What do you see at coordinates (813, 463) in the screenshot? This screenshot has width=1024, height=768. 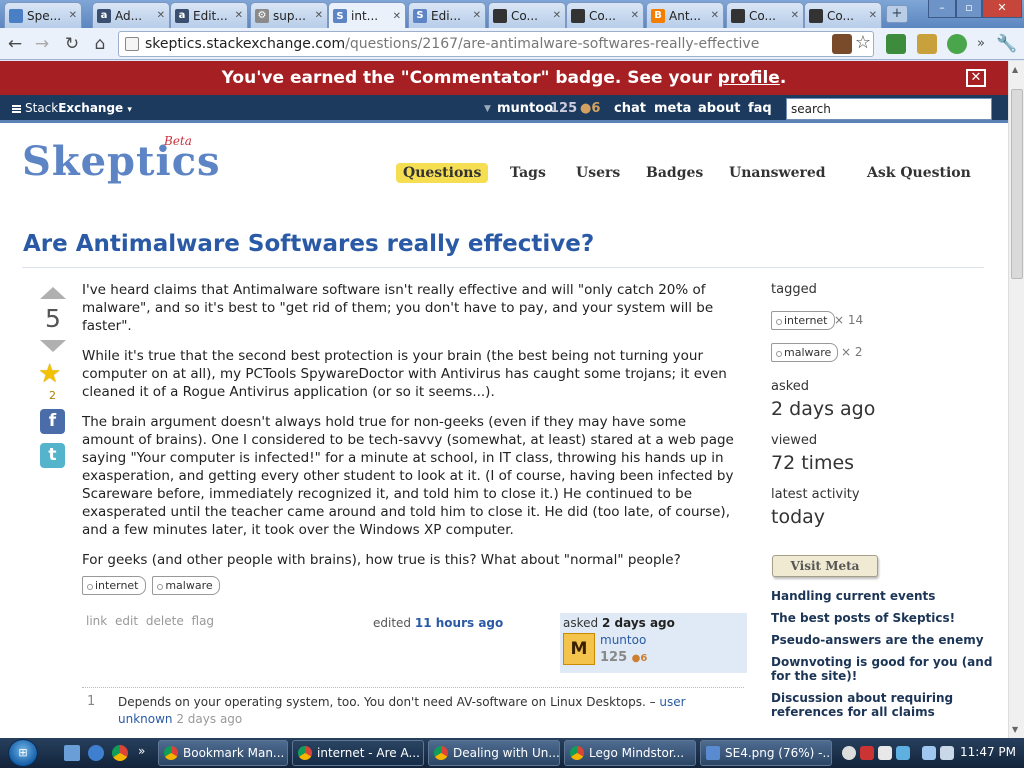 I see `viewed-stat-value: 72 times` at bounding box center [813, 463].